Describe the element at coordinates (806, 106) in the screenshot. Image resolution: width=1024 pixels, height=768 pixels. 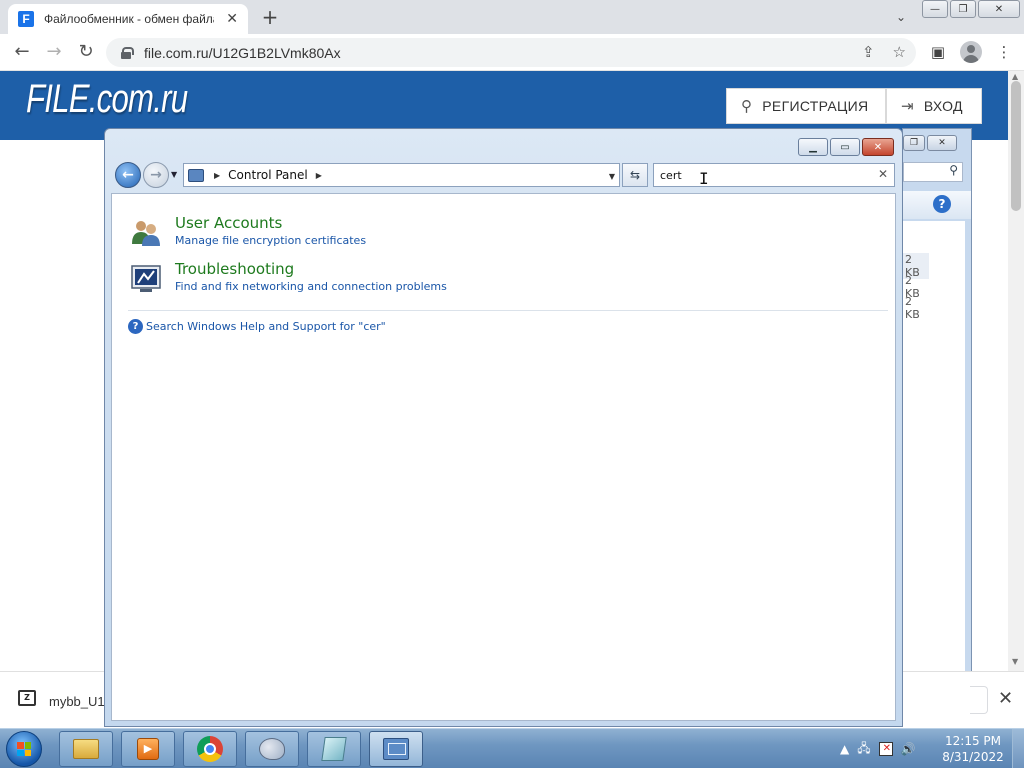
I see `register-button: ⚲ РЕГИСТРАЦИЯ` at that location.